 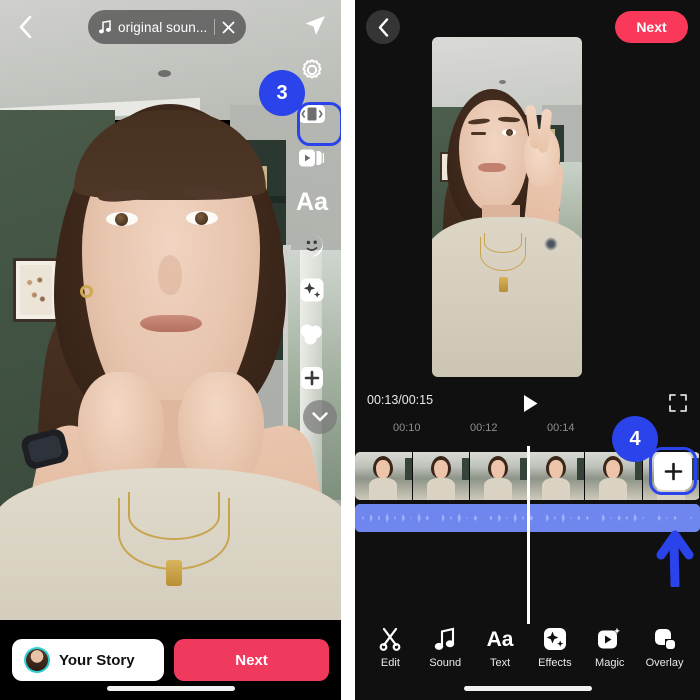 I want to click on play-button, so click(x=530, y=403).